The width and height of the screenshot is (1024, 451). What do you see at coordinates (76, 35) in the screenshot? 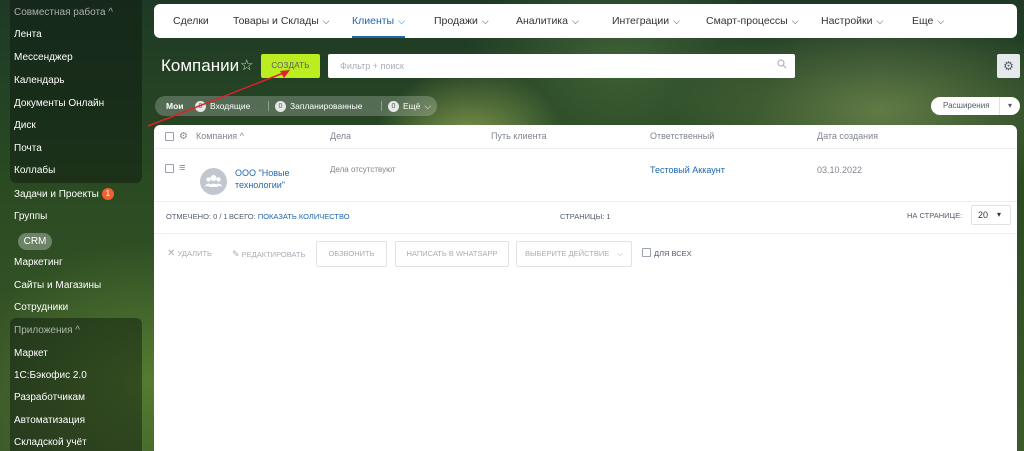
I see `sidebar-item-feed: Лента` at bounding box center [76, 35].